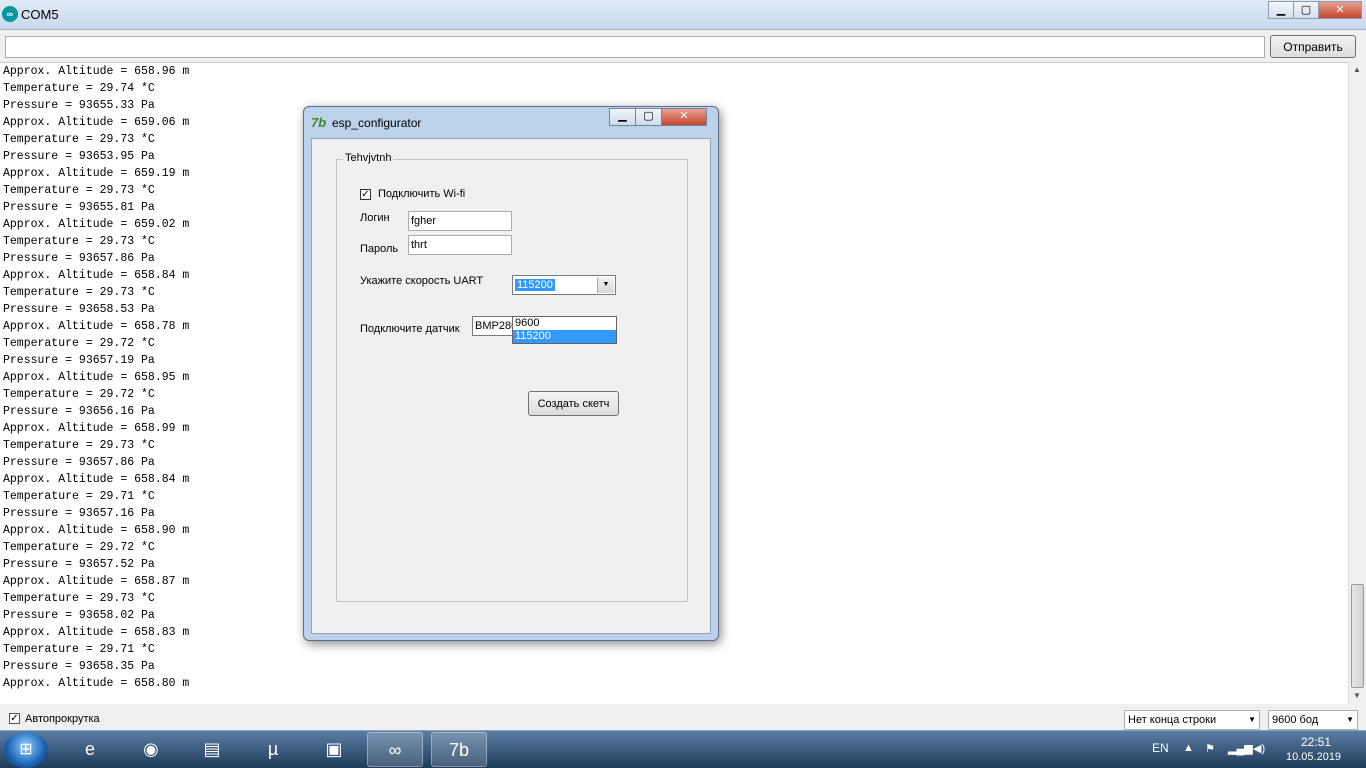  What do you see at coordinates (564, 336) in the screenshot?
I see `uart-option-115200: 115200` at bounding box center [564, 336].